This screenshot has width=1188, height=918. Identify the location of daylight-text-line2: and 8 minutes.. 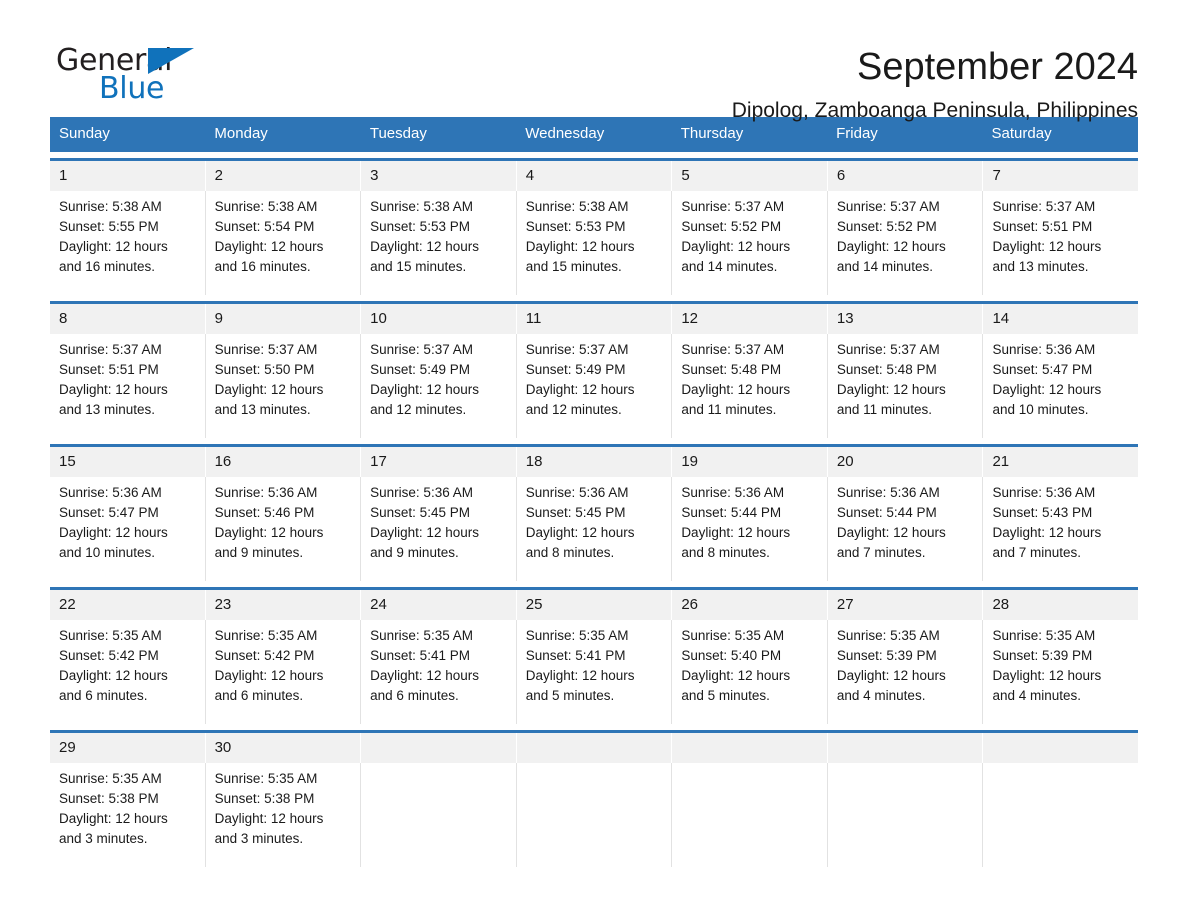
(570, 552).